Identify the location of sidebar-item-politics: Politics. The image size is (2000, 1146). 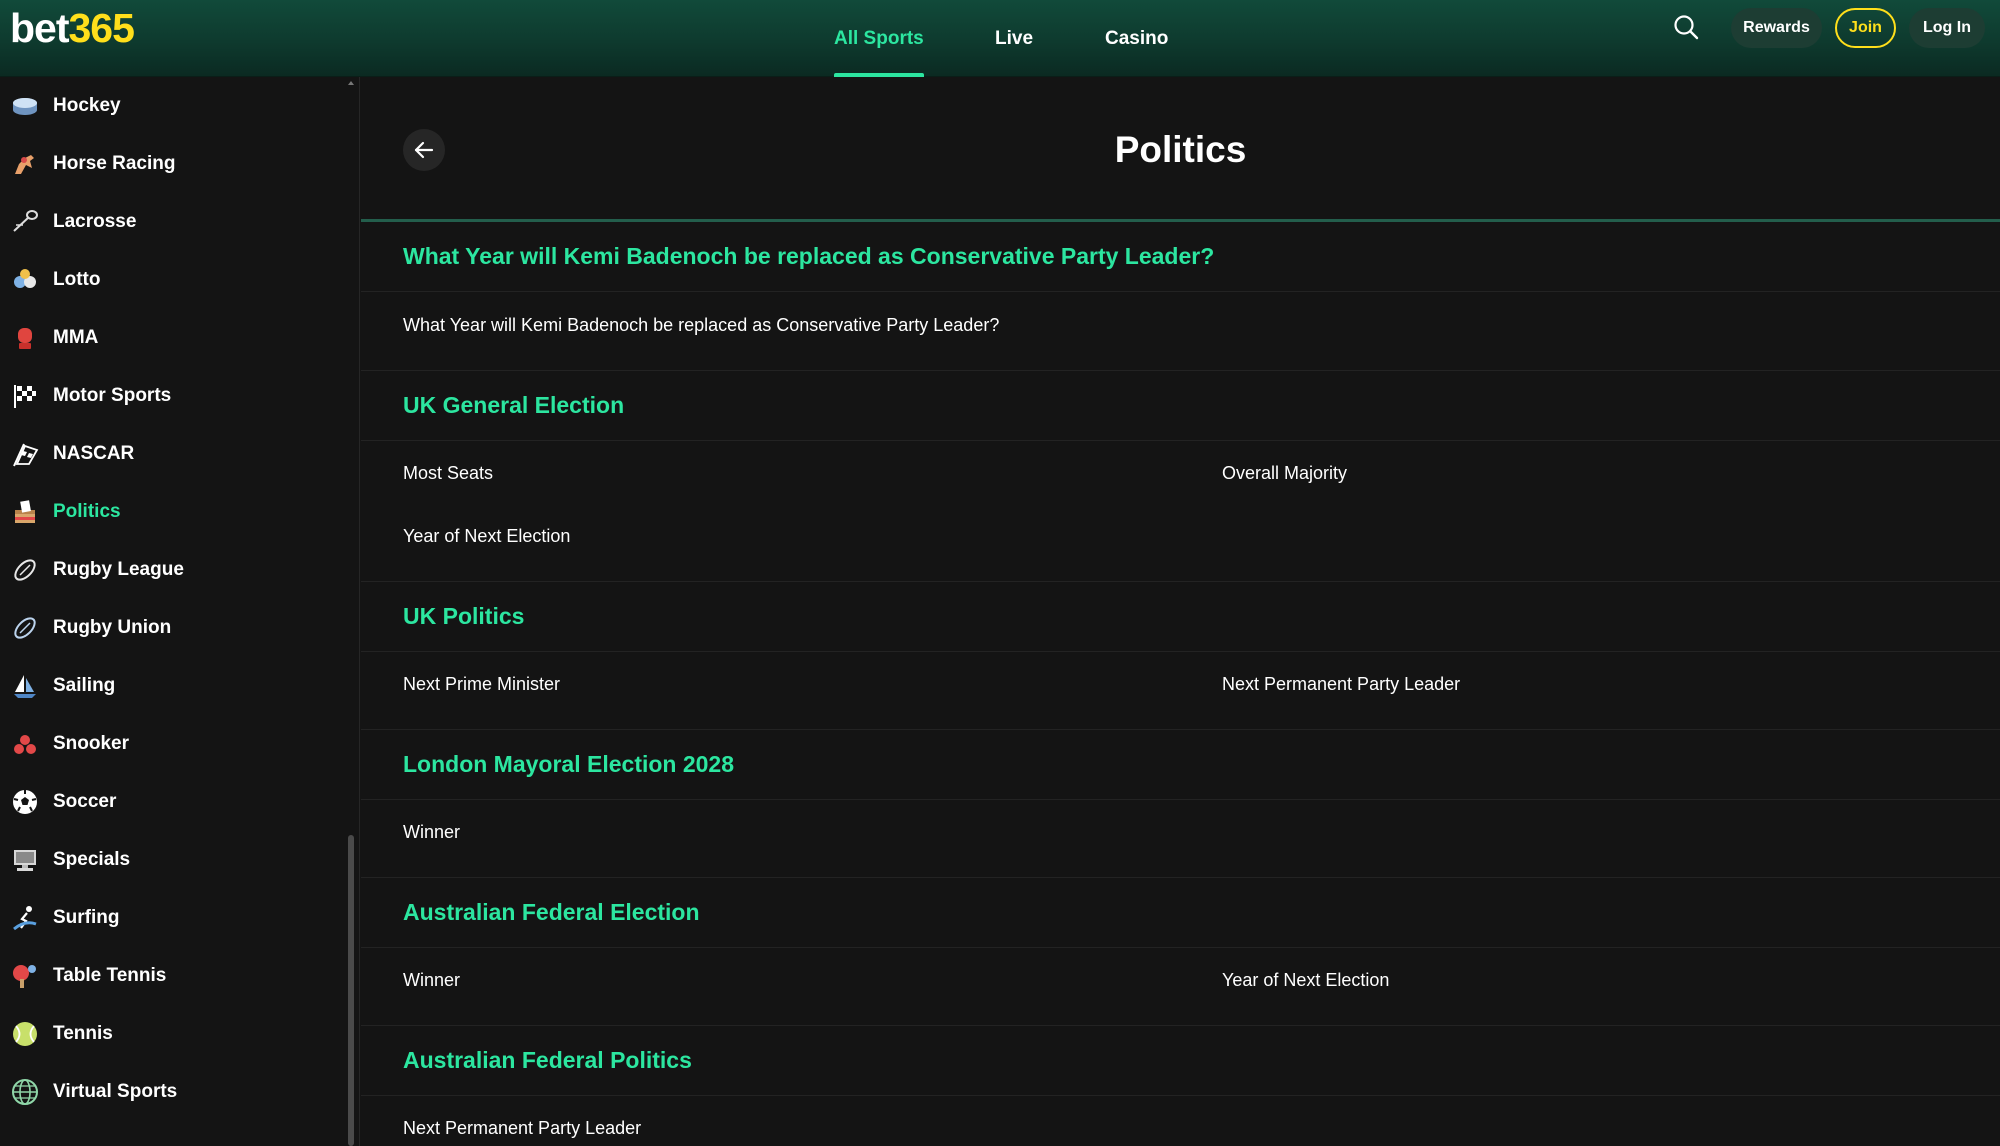
(170, 512).